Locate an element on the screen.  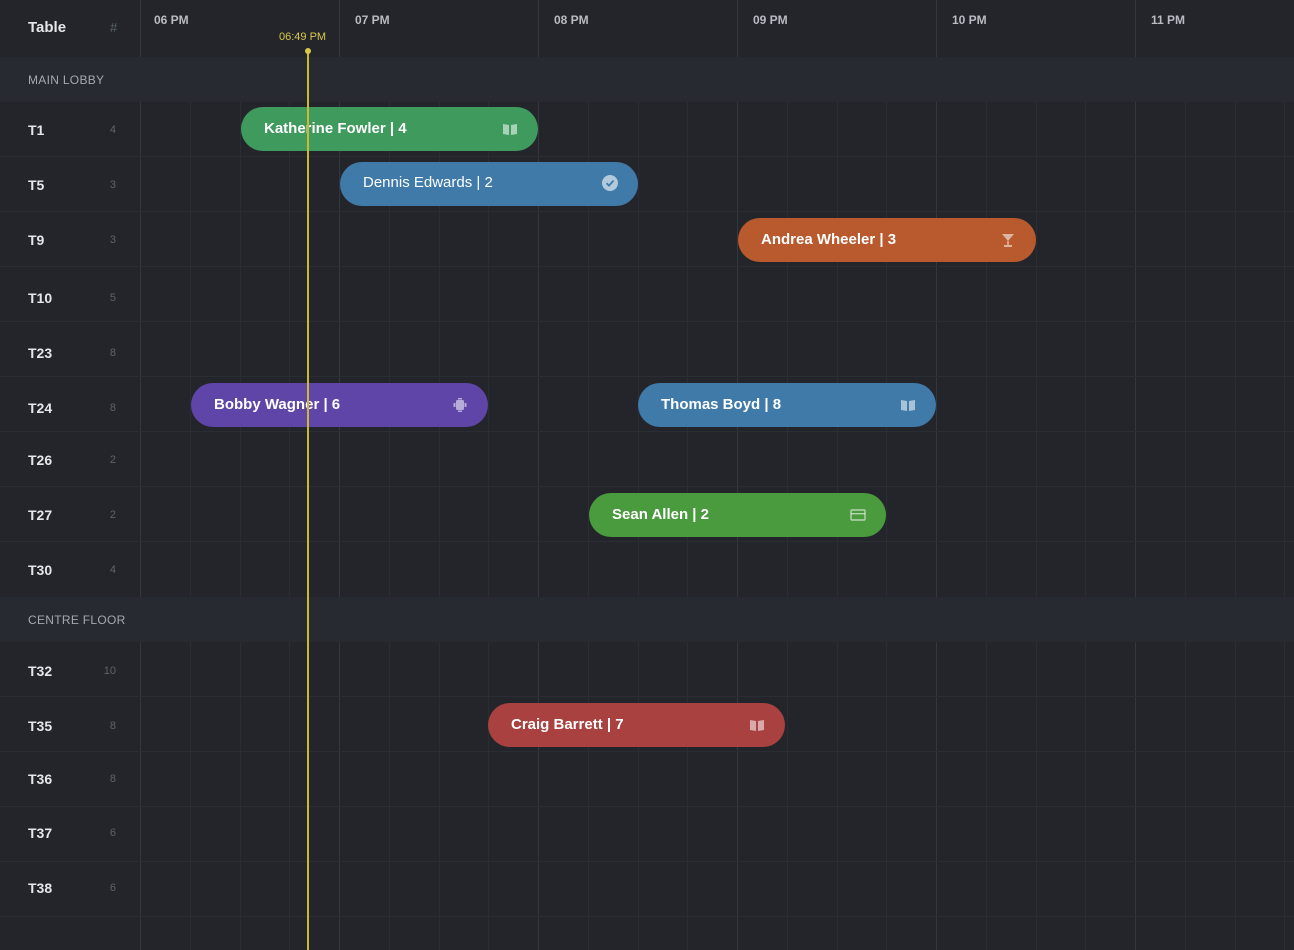
table-capacity: 10 is located at coordinates (109, 671).